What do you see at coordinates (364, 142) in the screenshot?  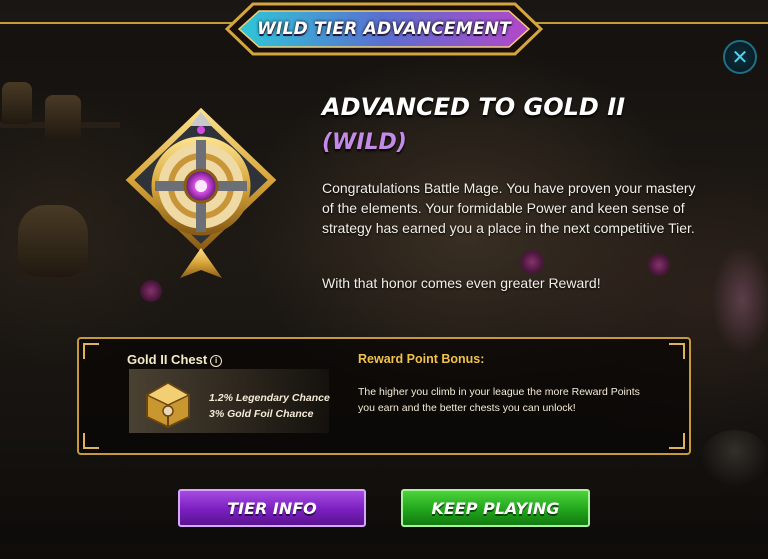 I see `format-subtitle: (WILD)` at bounding box center [364, 142].